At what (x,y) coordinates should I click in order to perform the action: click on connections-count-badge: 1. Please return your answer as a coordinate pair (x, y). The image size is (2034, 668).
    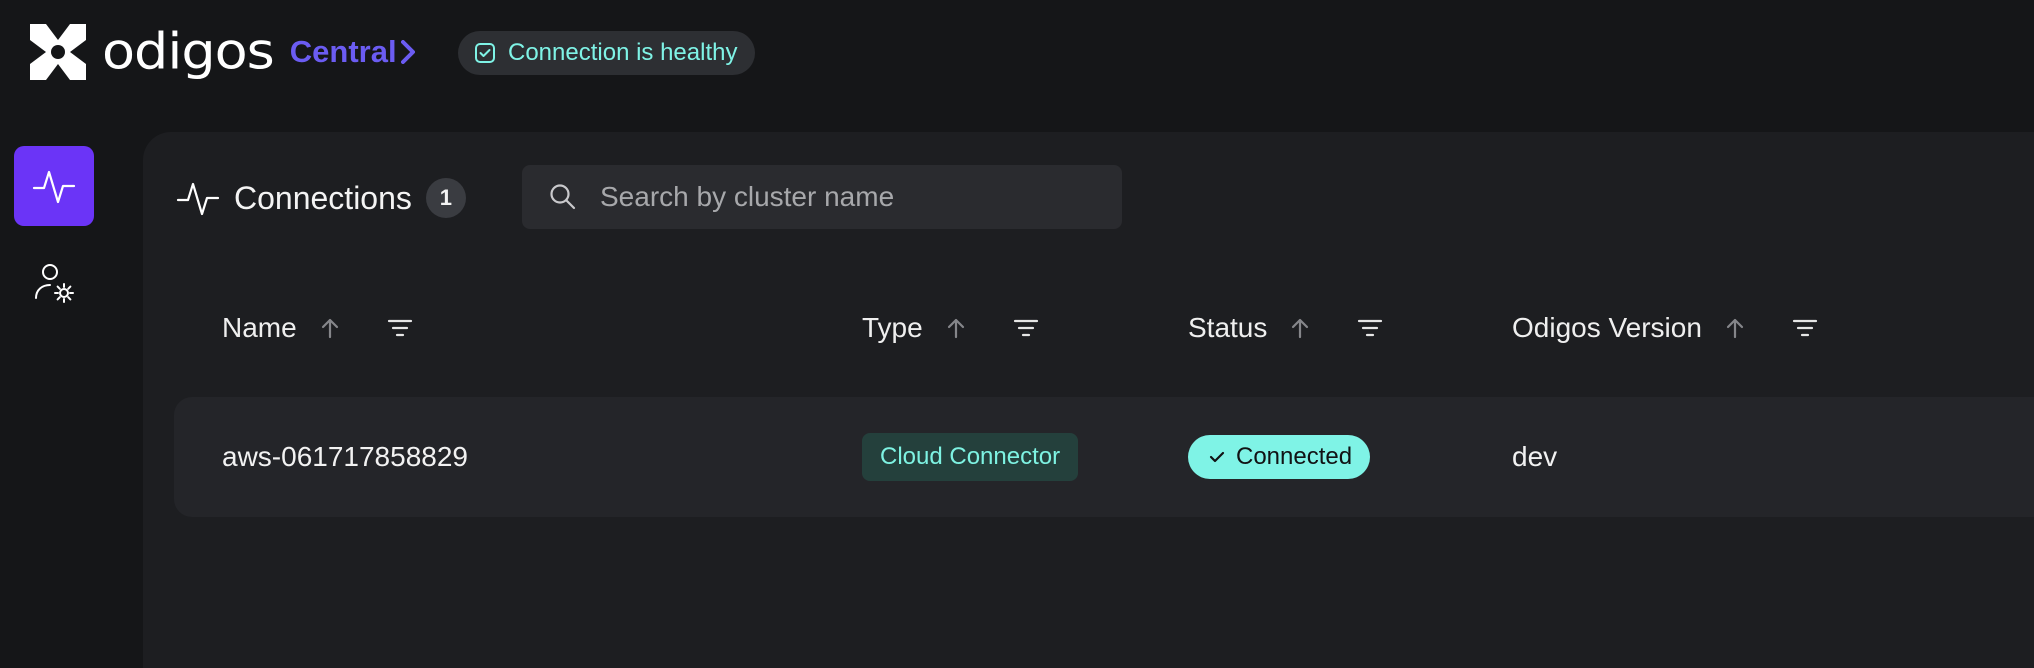
    Looking at the image, I should click on (445, 198).